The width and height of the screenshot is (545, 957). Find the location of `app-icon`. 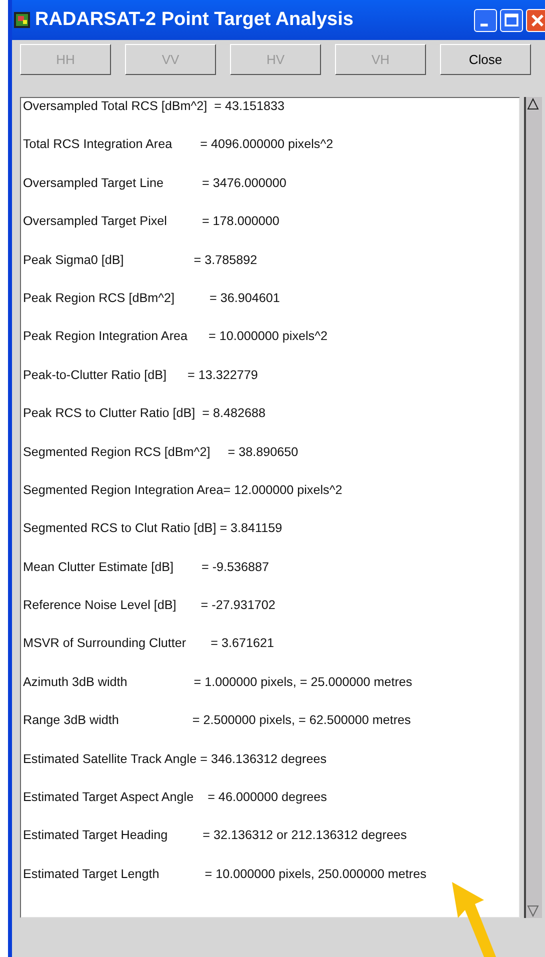

app-icon is located at coordinates (22, 20).